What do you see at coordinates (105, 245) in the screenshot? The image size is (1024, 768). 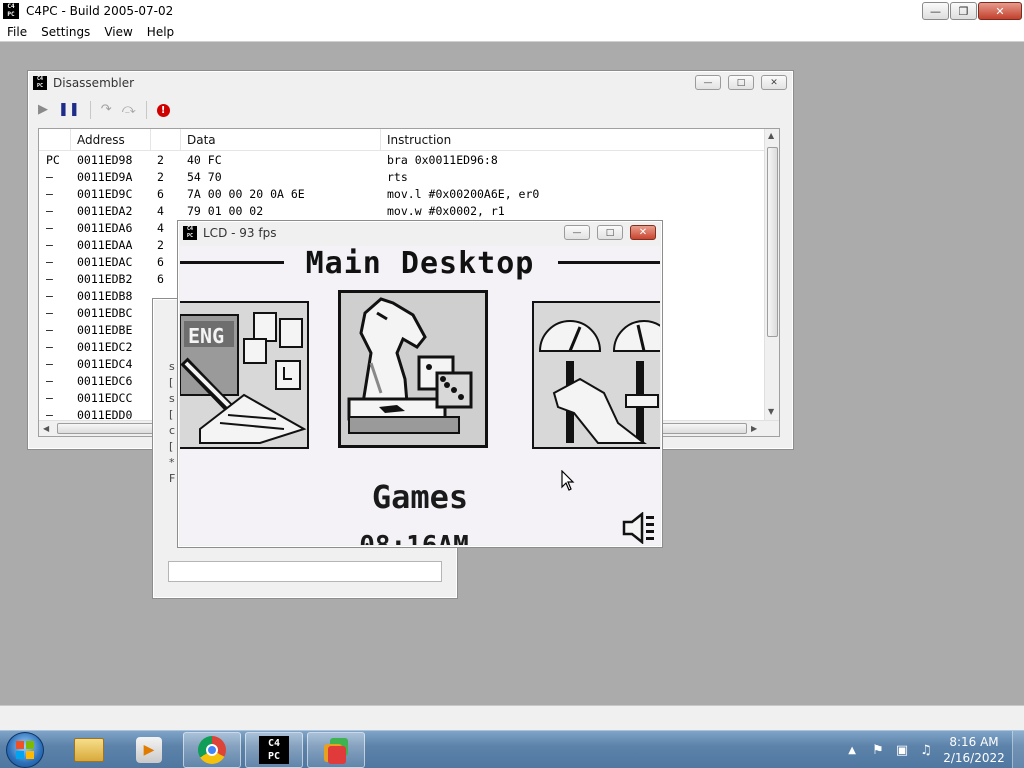 I see `row-address: 0011EDAA` at bounding box center [105, 245].